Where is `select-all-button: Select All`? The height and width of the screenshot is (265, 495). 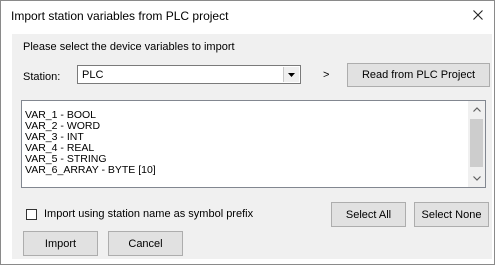
select-all-button: Select All is located at coordinates (368, 214).